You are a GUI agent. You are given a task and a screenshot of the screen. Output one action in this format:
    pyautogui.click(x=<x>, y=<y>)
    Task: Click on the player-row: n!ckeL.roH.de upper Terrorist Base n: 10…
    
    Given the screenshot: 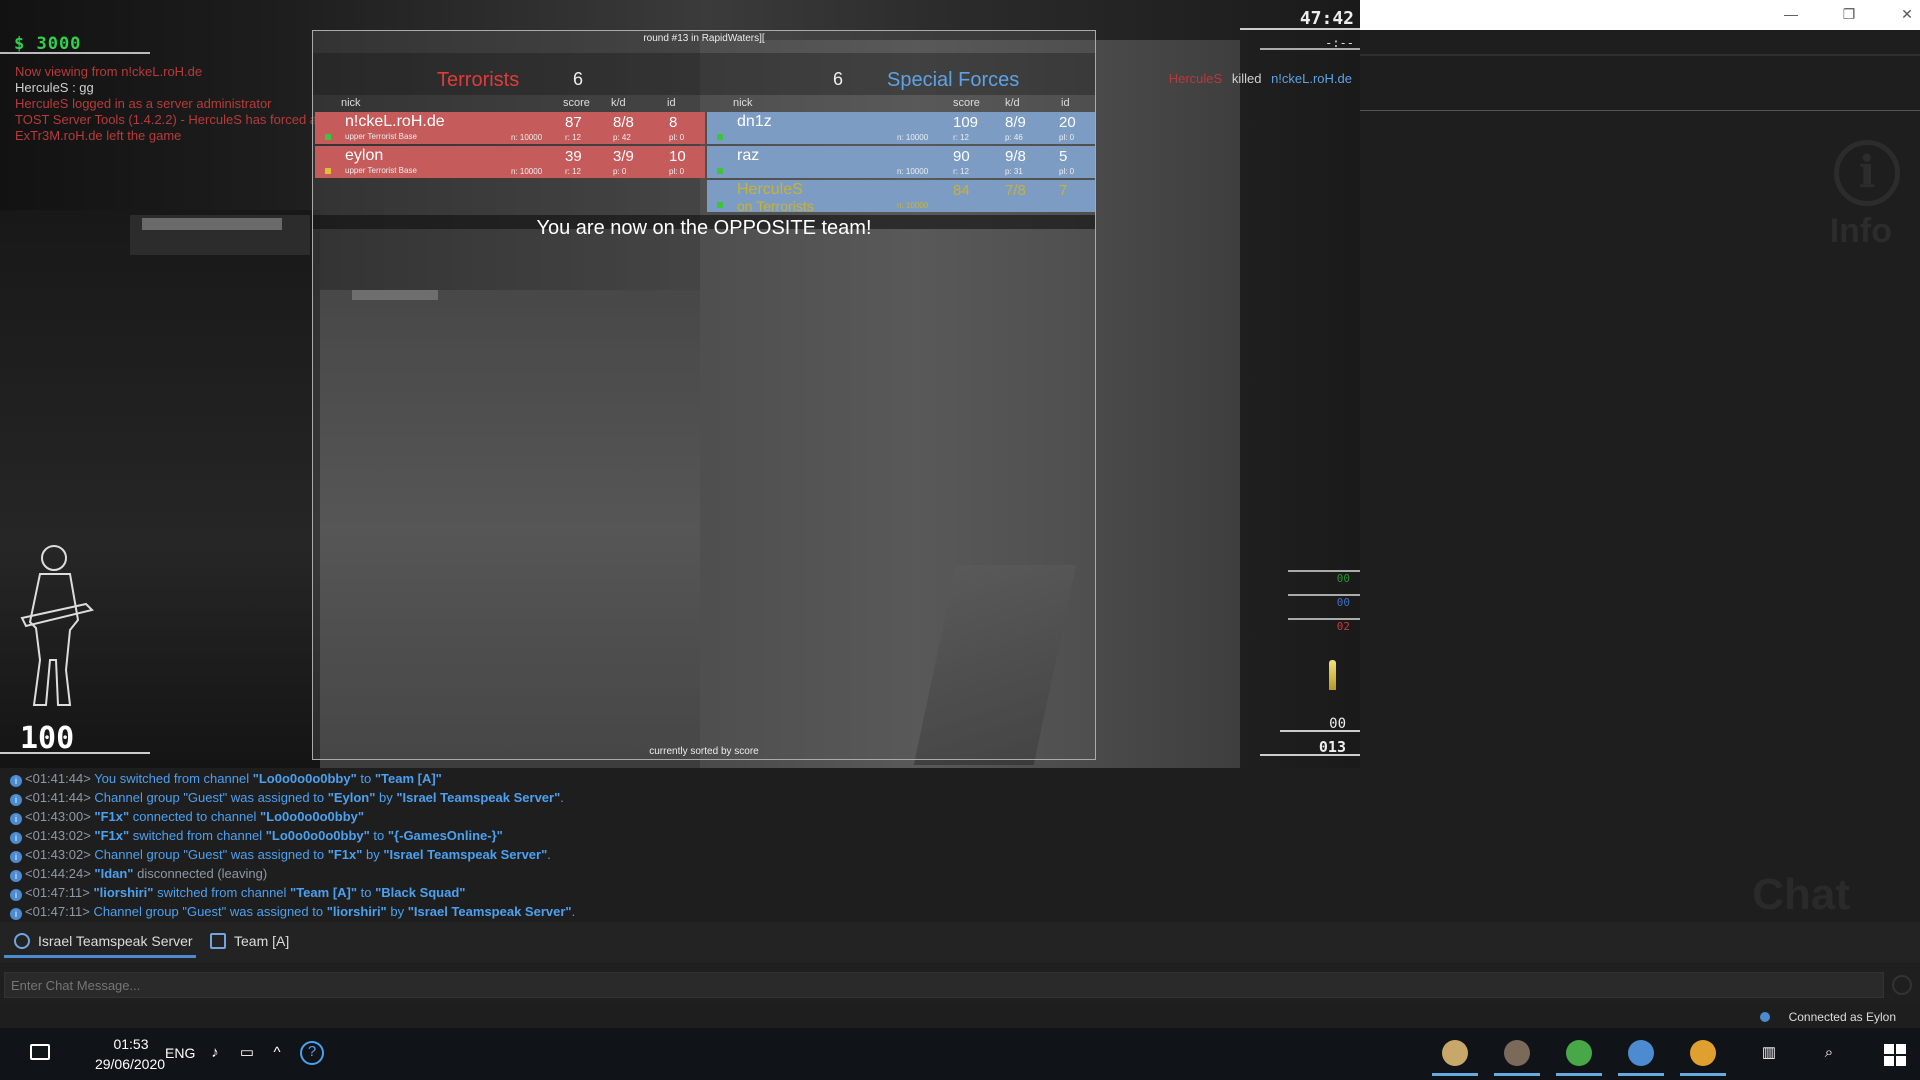 What is the action you would take?
    pyautogui.click(x=510, y=128)
    